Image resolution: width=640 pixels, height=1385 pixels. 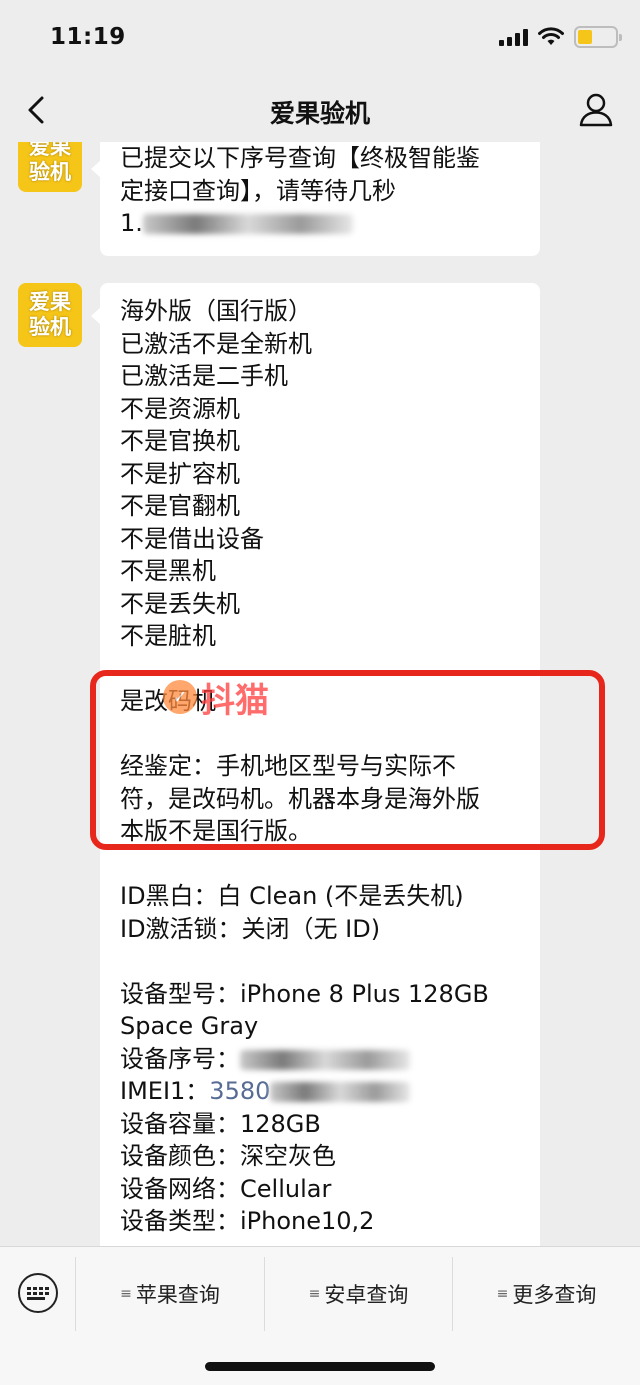 I want to click on message-line: 设备序号：, so click(x=320, y=1059).